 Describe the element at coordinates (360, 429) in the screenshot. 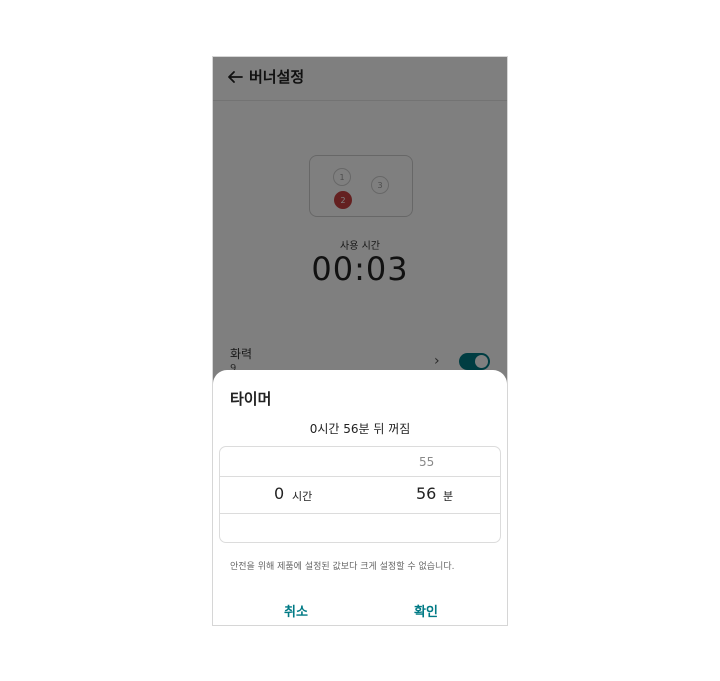

I see `timer-summary: 0시간 56분 뒤 꺼짐` at that location.